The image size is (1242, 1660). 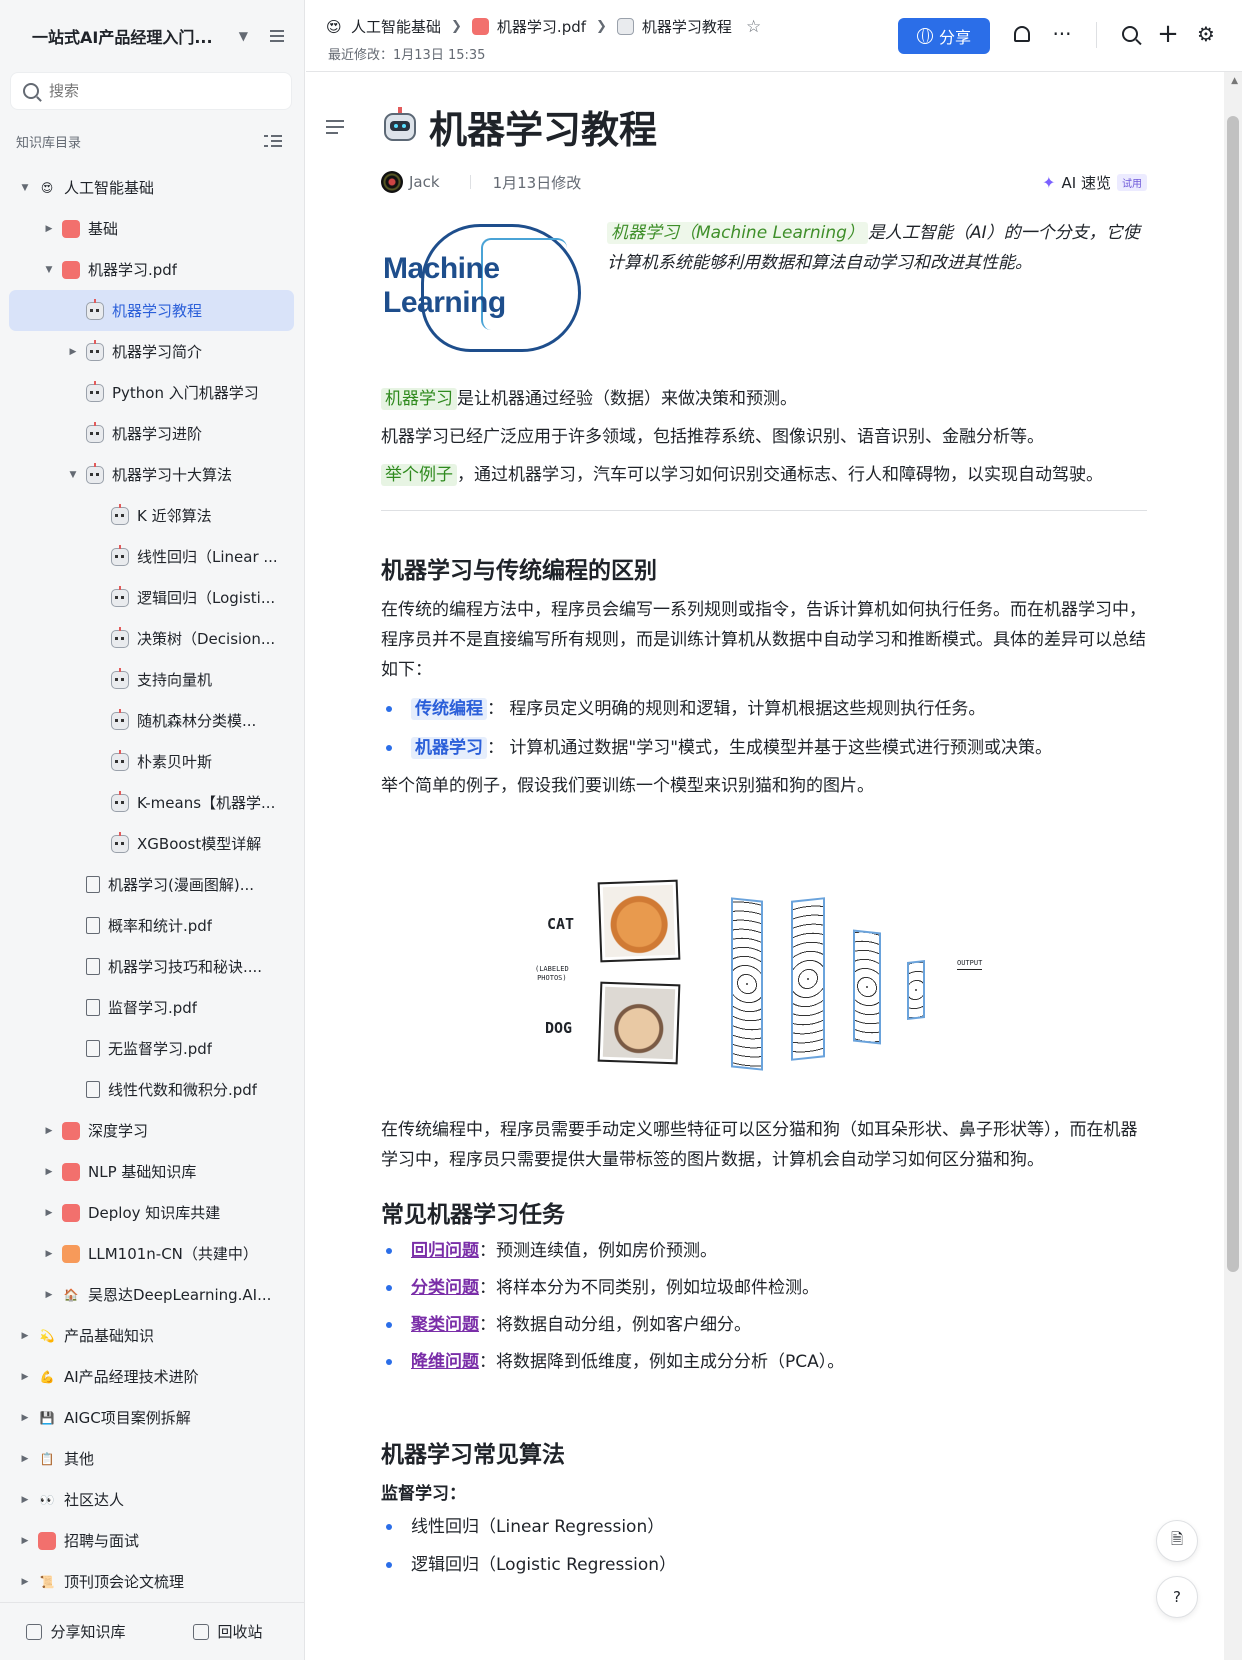 What do you see at coordinates (1086, 182) in the screenshot?
I see `ai-summary-label: AI 速览` at bounding box center [1086, 182].